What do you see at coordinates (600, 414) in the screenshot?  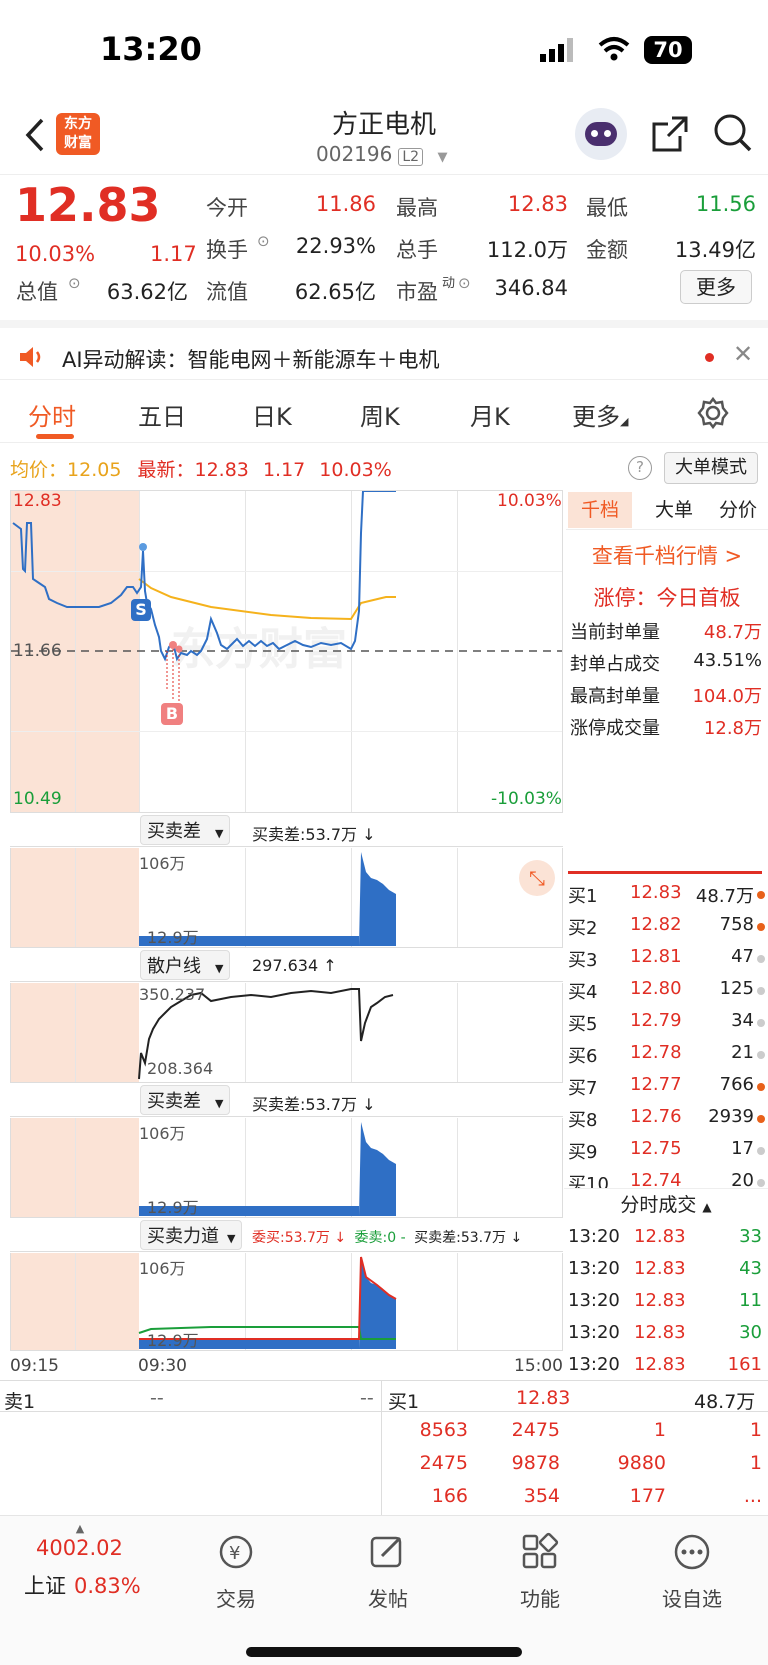 I see `tab-more: 更多◢` at bounding box center [600, 414].